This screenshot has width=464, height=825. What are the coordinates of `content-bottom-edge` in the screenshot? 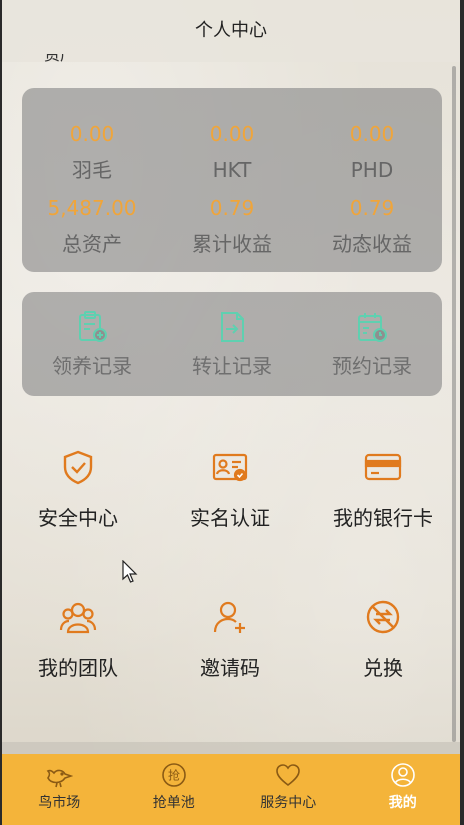 It's located at (231, 748).